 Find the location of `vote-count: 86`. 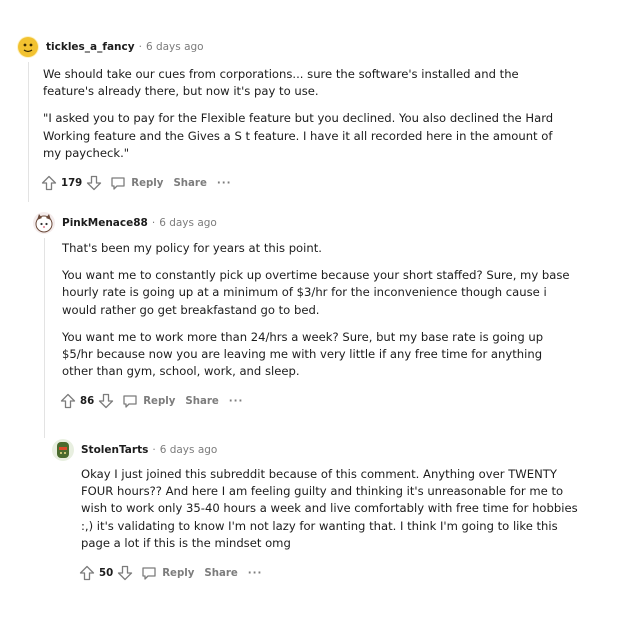

vote-count: 86 is located at coordinates (87, 401).